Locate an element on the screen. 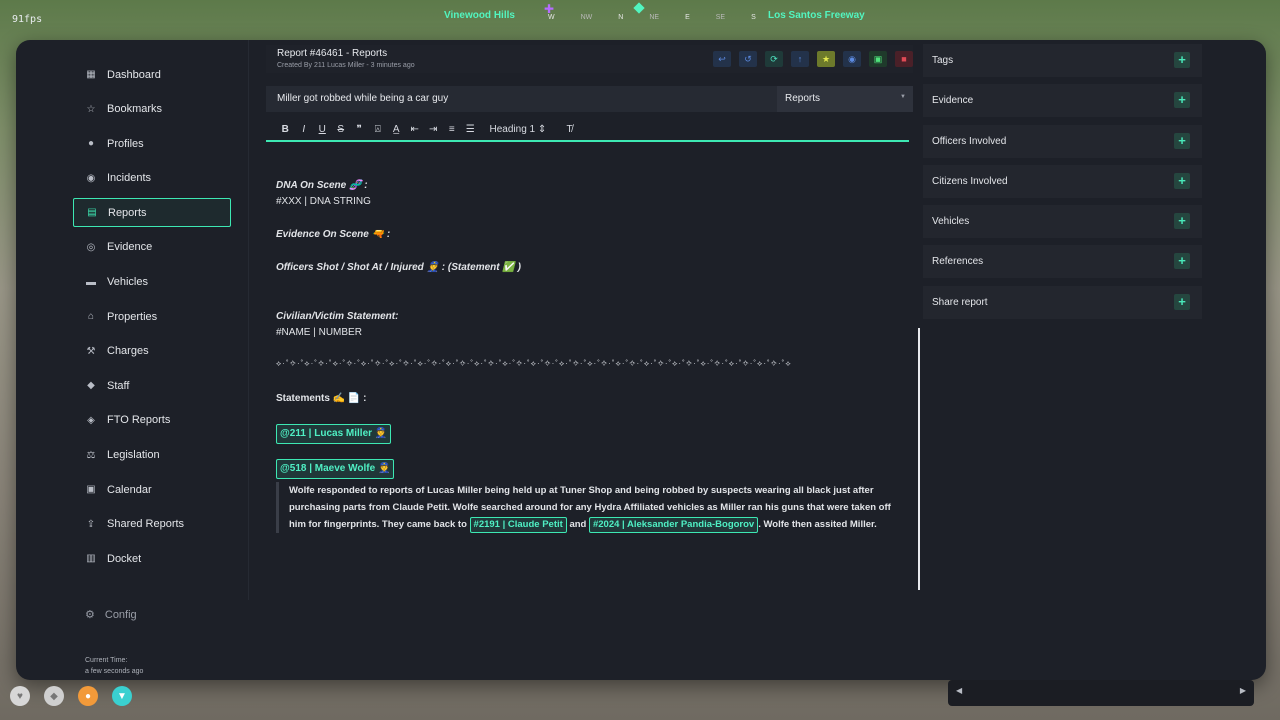 The width and height of the screenshot is (1280, 720). sidebar-item-label: Bookmarks is located at coordinates (135, 109).